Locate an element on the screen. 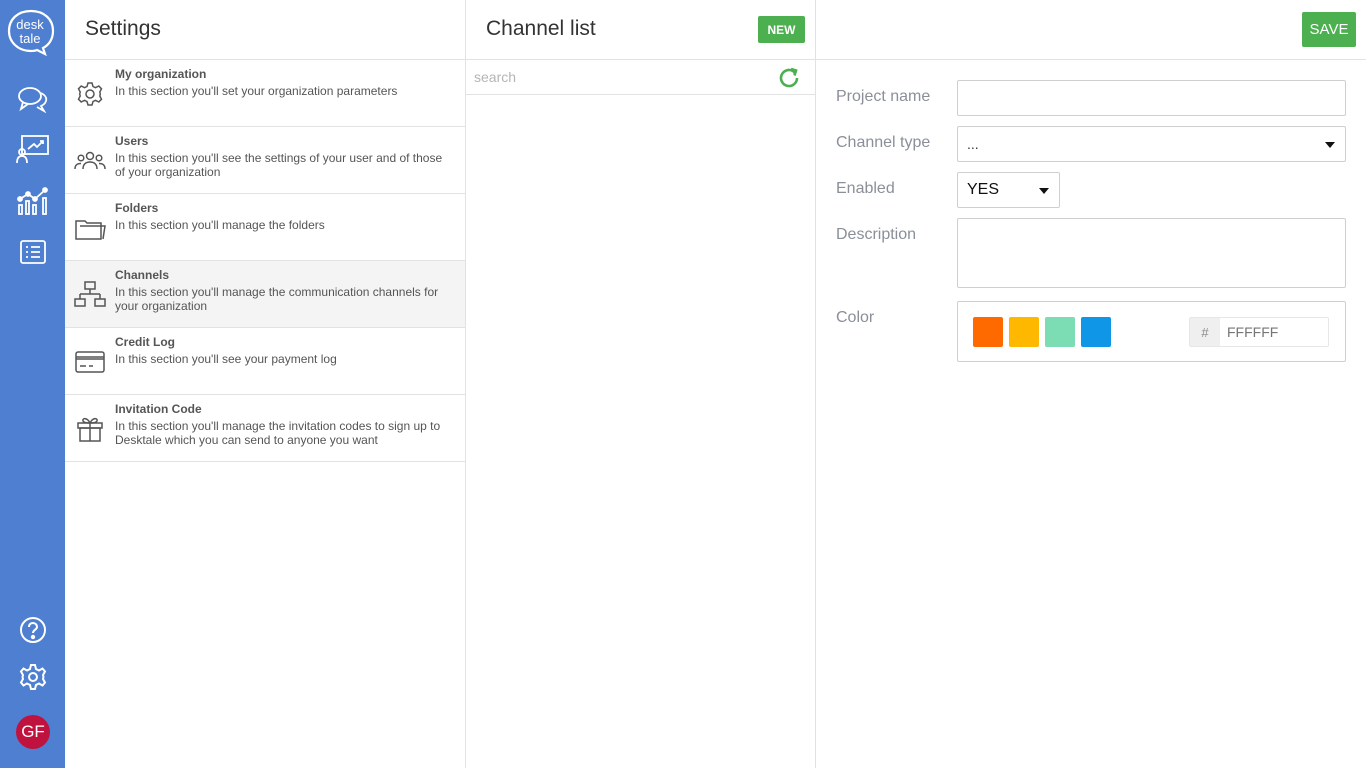 This screenshot has height=768, width=1366. hex-color-field: # is located at coordinates (1259, 332).